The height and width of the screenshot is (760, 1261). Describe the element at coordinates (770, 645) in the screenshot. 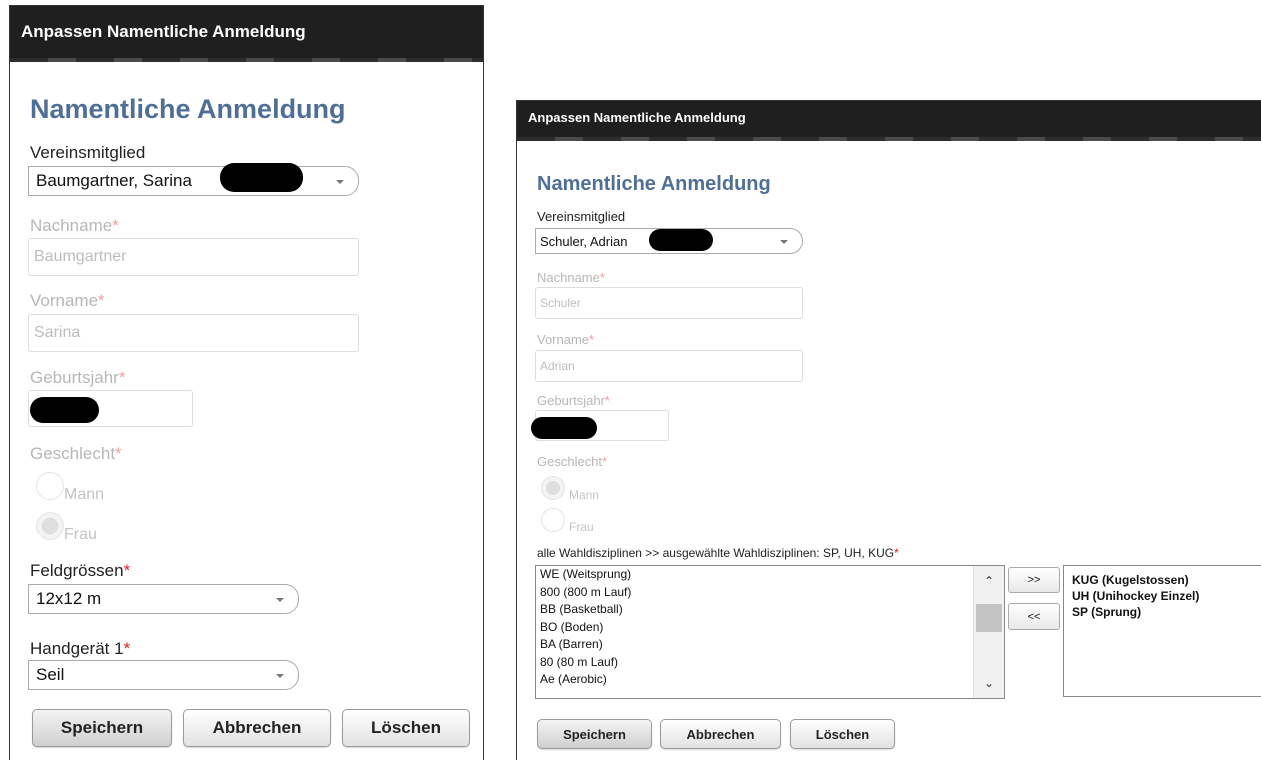

I see `list-item: BA (Barren)` at that location.